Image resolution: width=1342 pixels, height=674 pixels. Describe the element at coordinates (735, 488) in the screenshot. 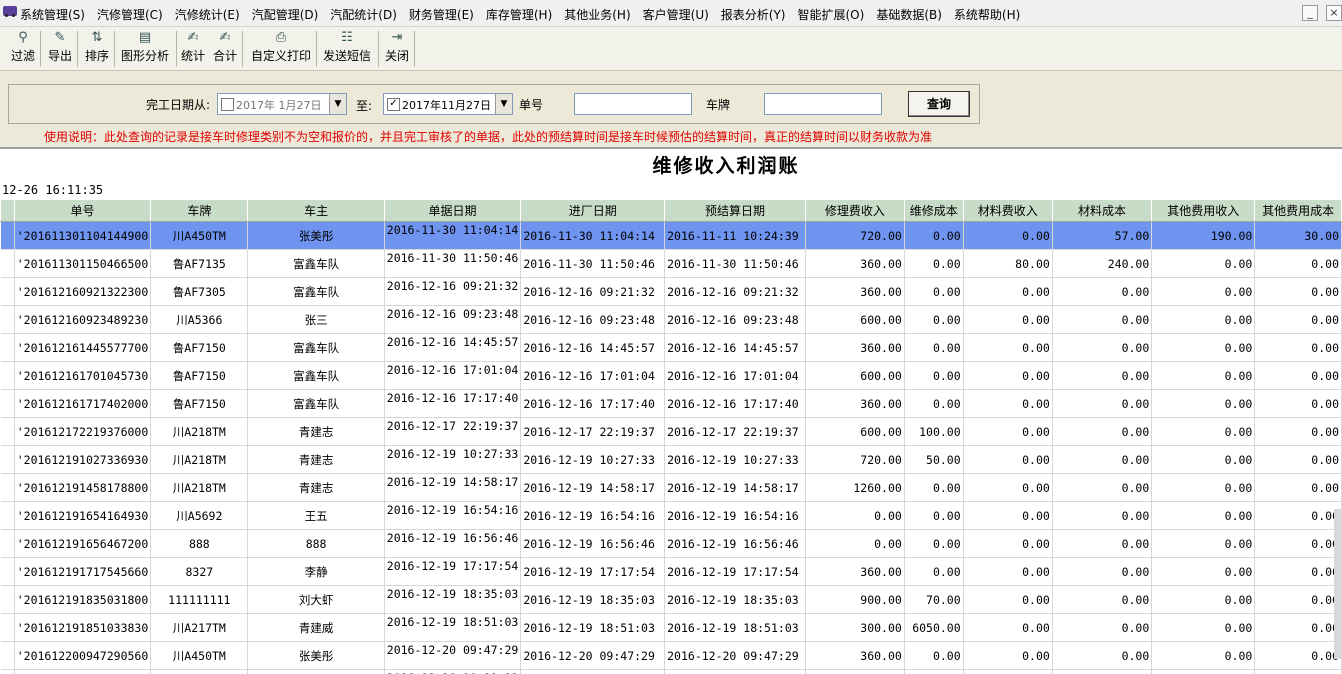

I see `table-cell: 2016-12-19 14:58:17` at that location.